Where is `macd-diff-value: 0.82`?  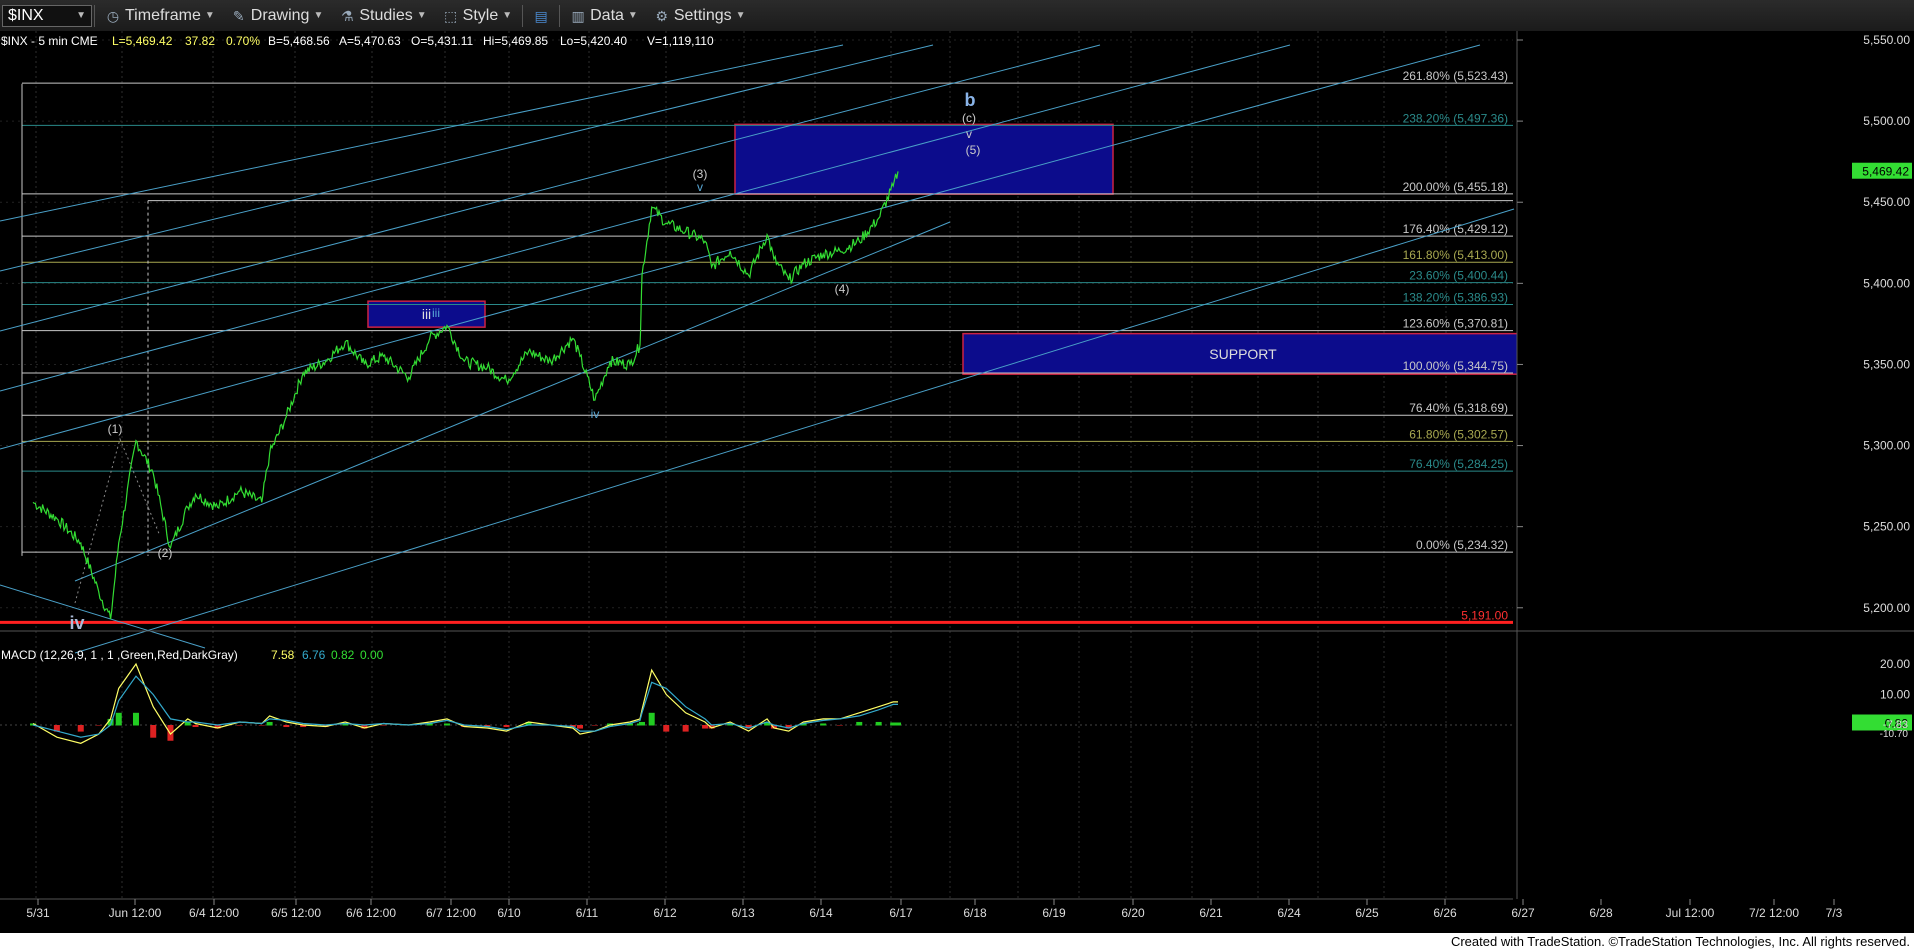
macd-diff-value: 0.82 is located at coordinates (343, 655).